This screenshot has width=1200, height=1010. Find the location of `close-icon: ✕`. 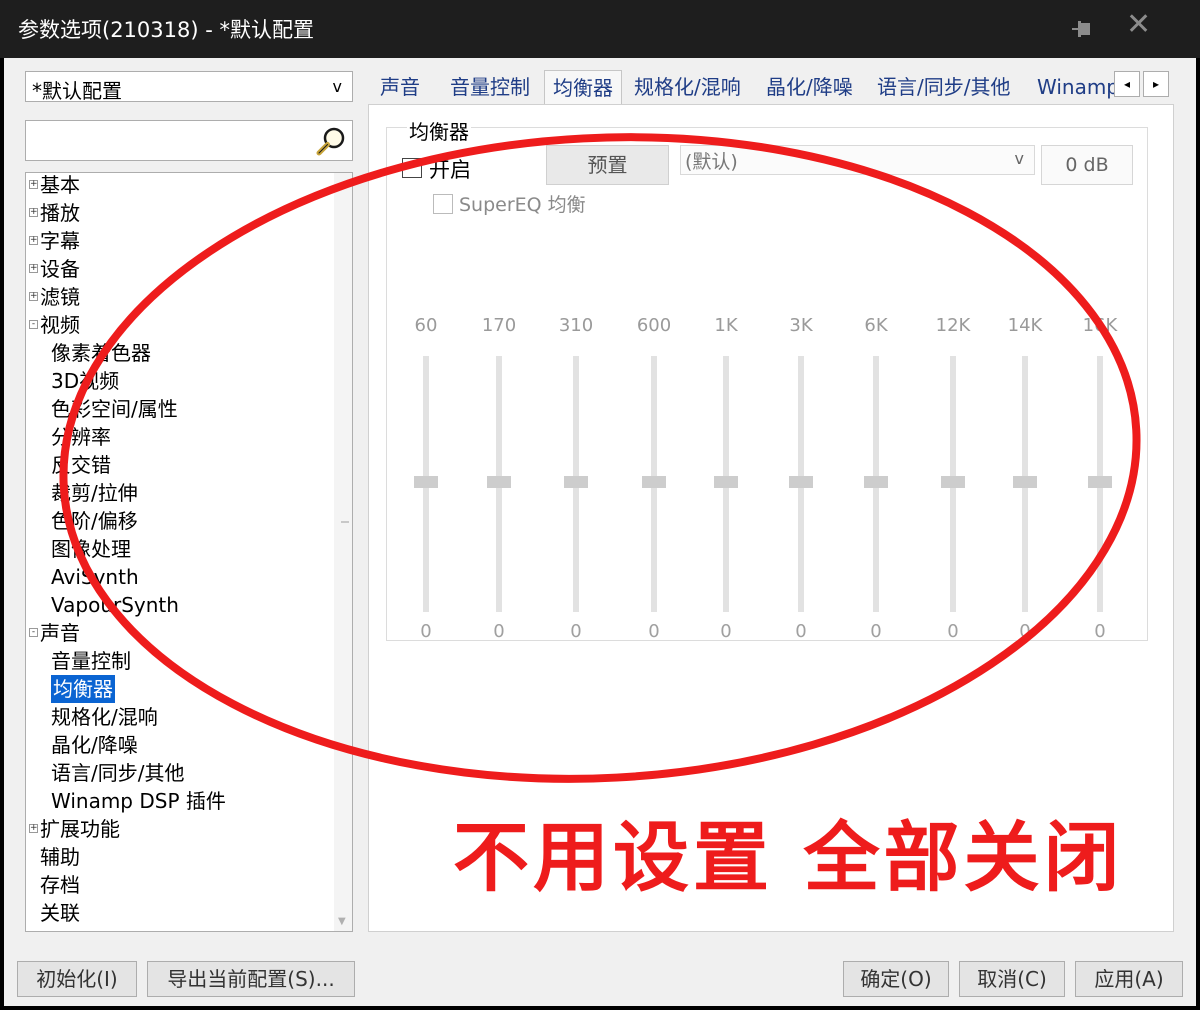

close-icon: ✕ is located at coordinates (1138, 25).